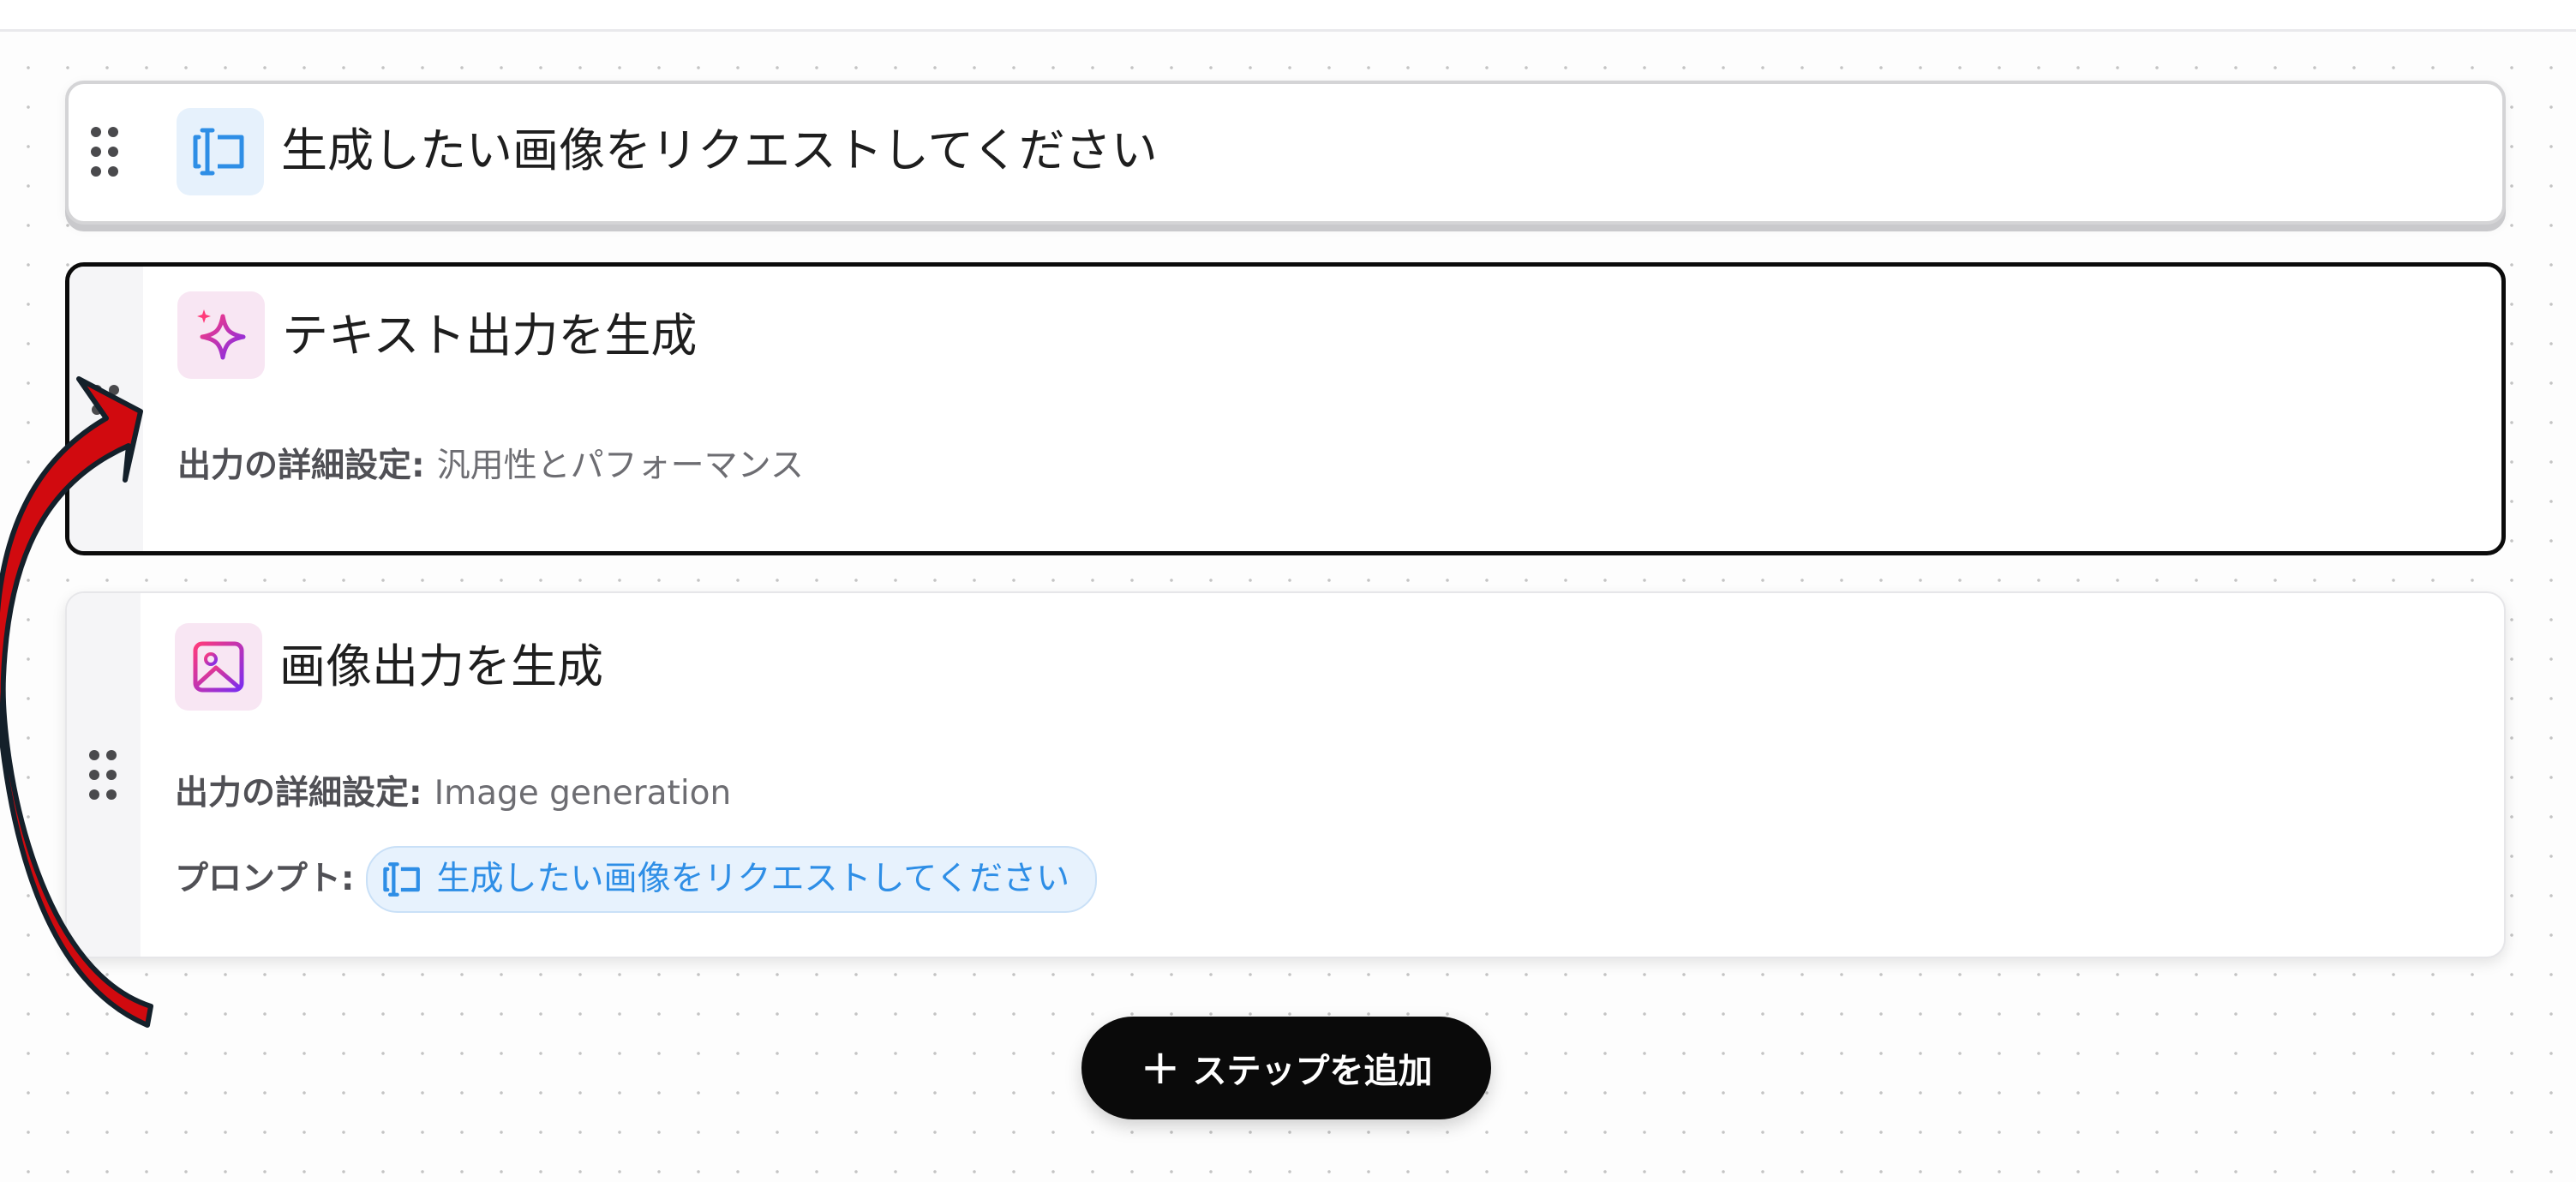  I want to click on prompt-chip: 生成したい画像をリクエストしてください, so click(732, 880).